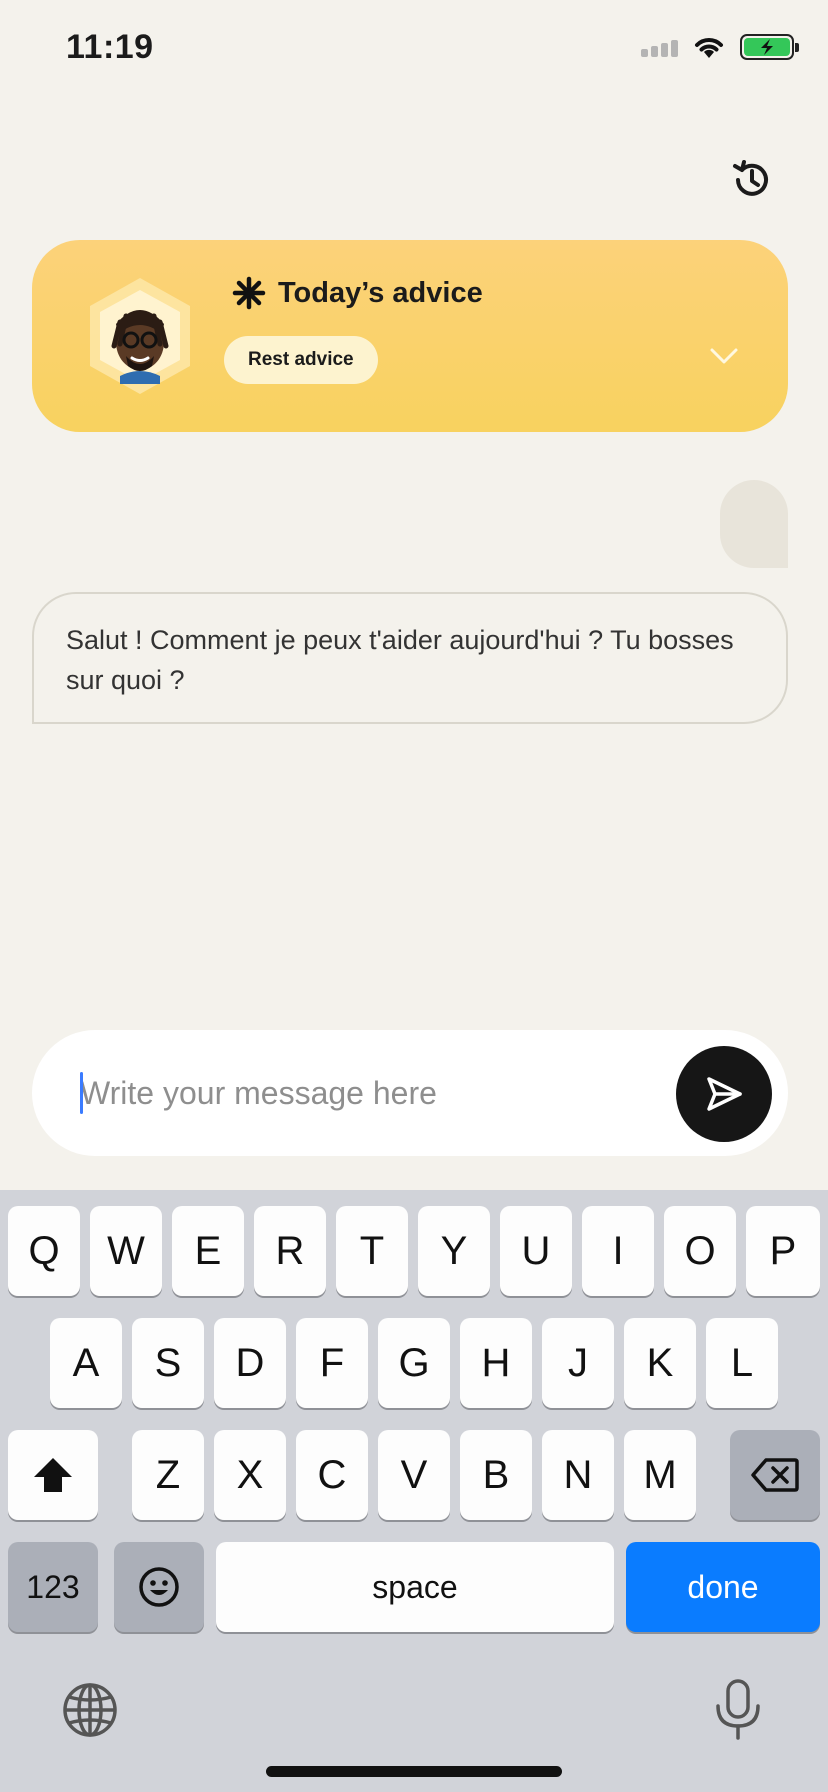 The width and height of the screenshot is (828, 1792). I want to click on key-a: A, so click(86, 1363).